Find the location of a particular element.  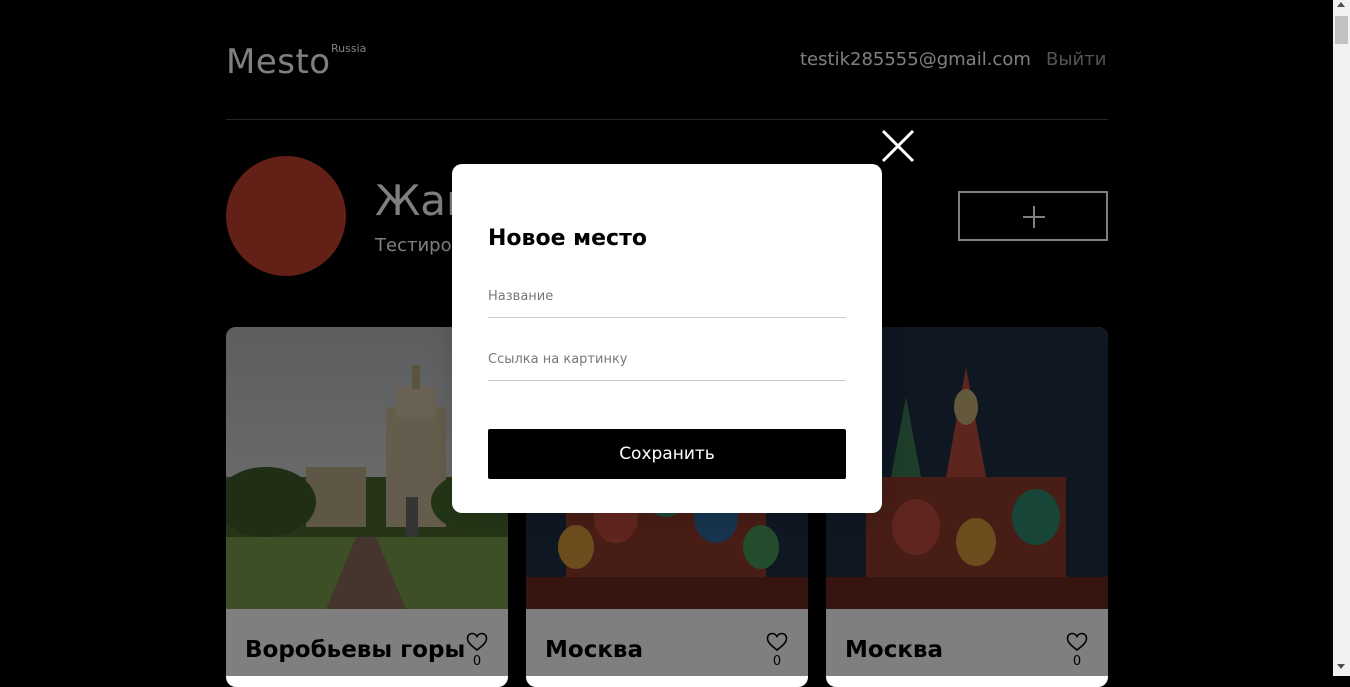

scroll-up-arrow-icon is located at coordinates (1341, 4).